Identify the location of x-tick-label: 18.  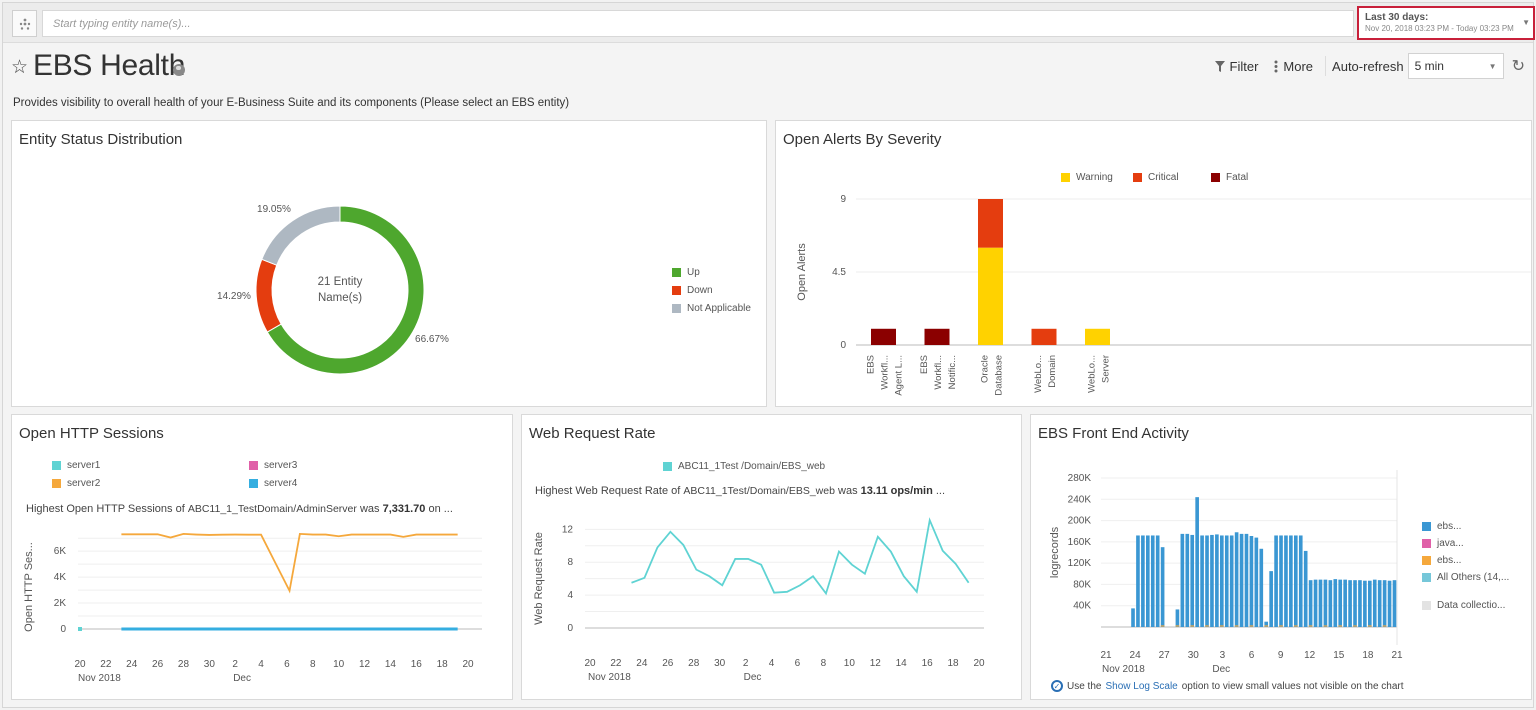
(1368, 655).